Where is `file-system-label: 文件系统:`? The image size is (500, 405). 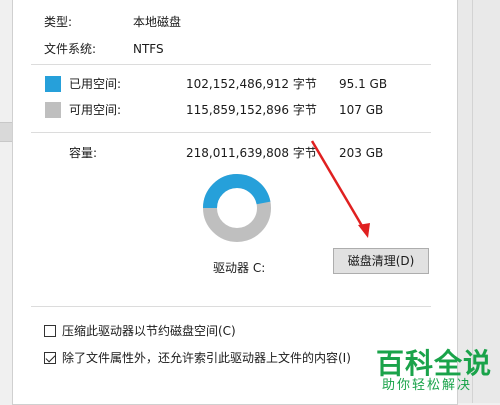
file-system-label: 文件系统: is located at coordinates (70, 49).